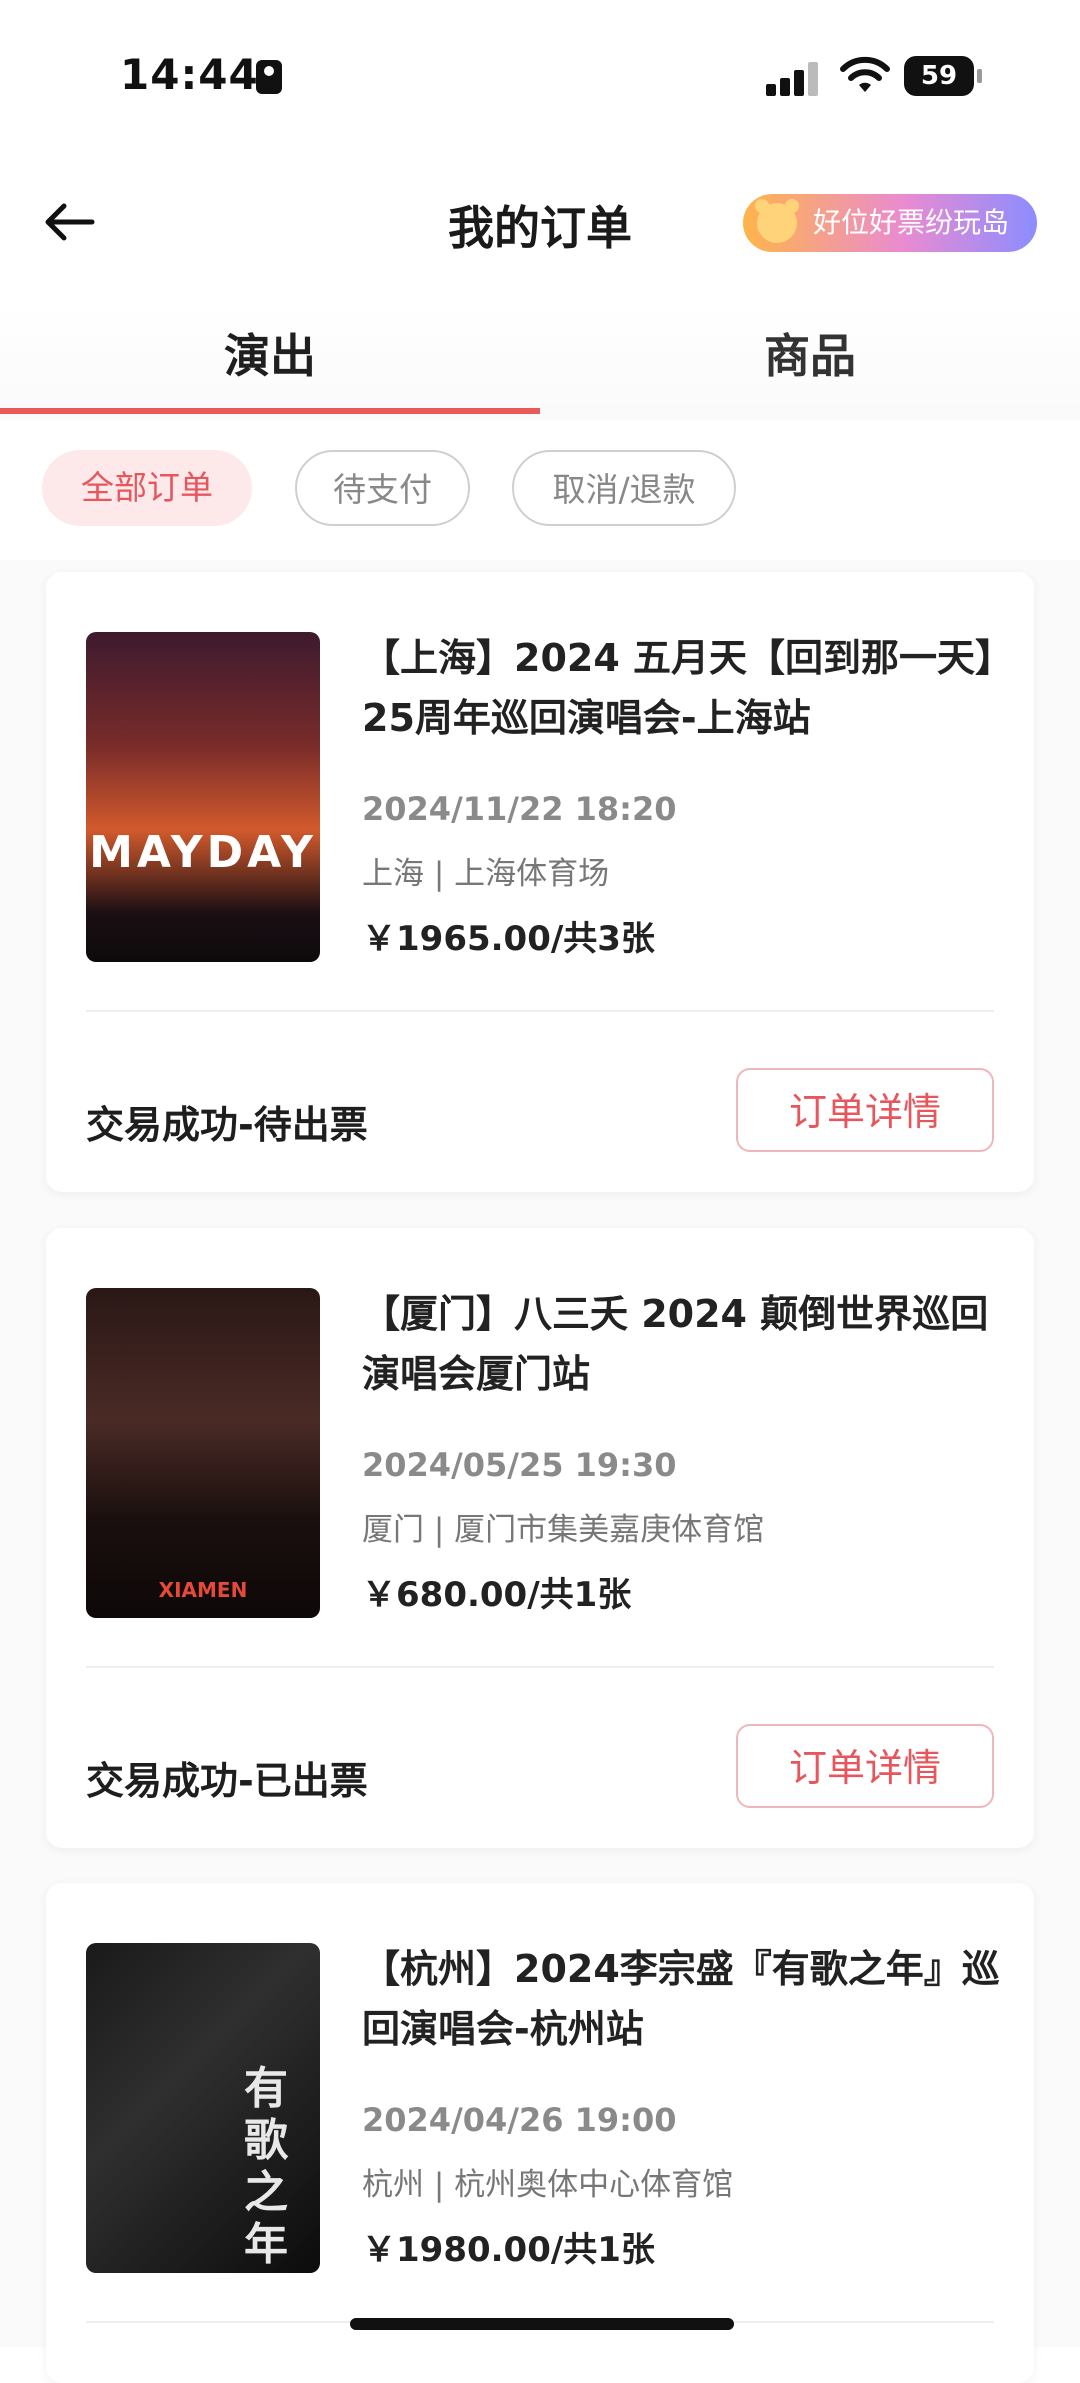 The width and height of the screenshot is (1080, 2383). Describe the element at coordinates (227, 1781) in the screenshot. I see `order-status: 交易成功-已出票` at that location.